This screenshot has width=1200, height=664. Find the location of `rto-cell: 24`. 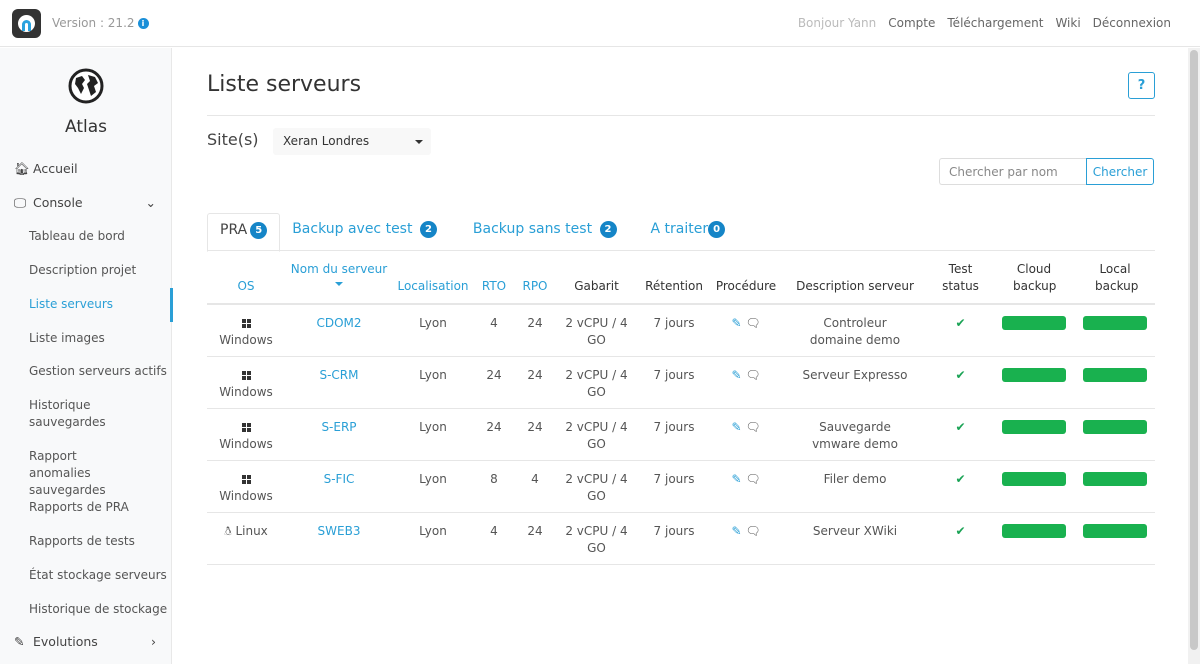

rto-cell: 24 is located at coordinates (494, 434).